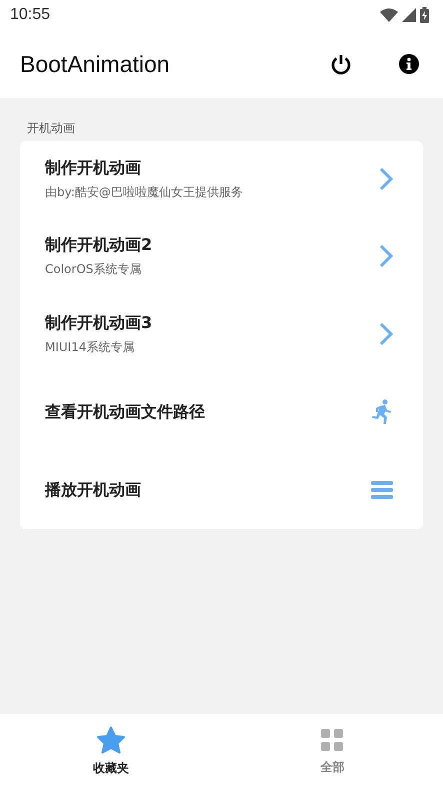  Describe the element at coordinates (212, 168) in the screenshot. I see `item-title: 制作开机动画` at that location.